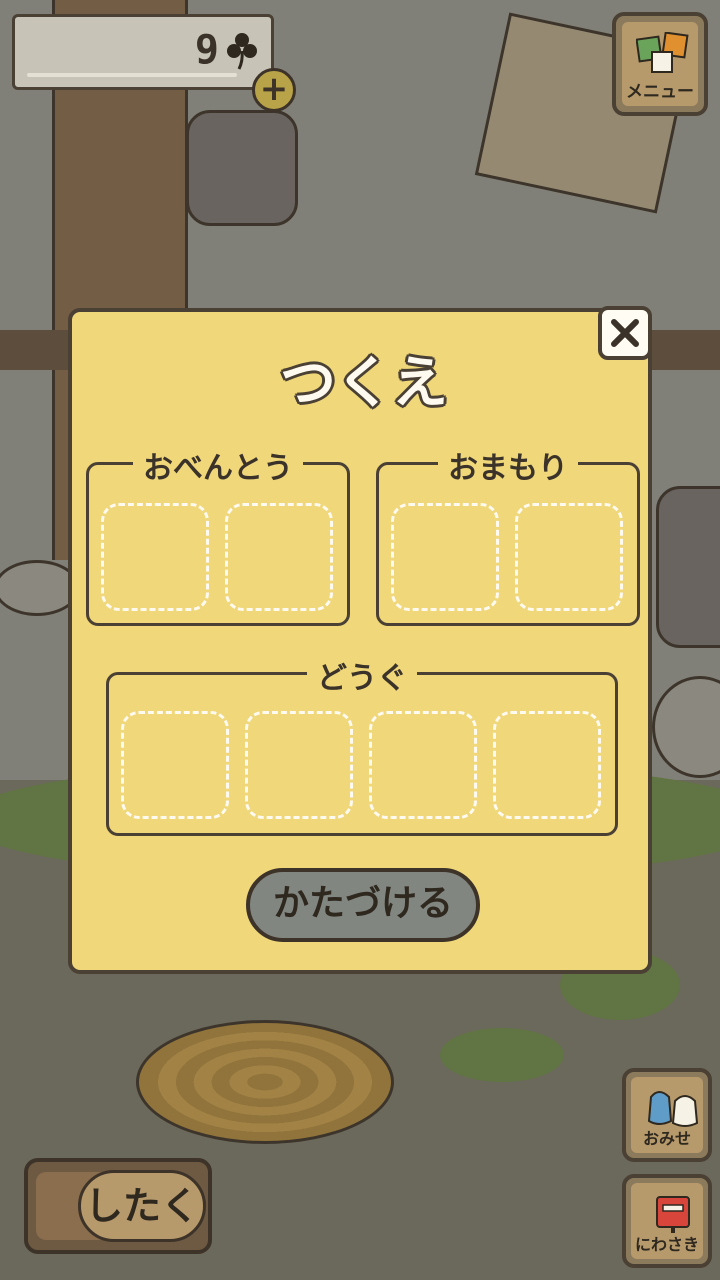 This screenshot has height=1280, width=720. I want to click on charm-group-label: おまもり, so click(508, 468).